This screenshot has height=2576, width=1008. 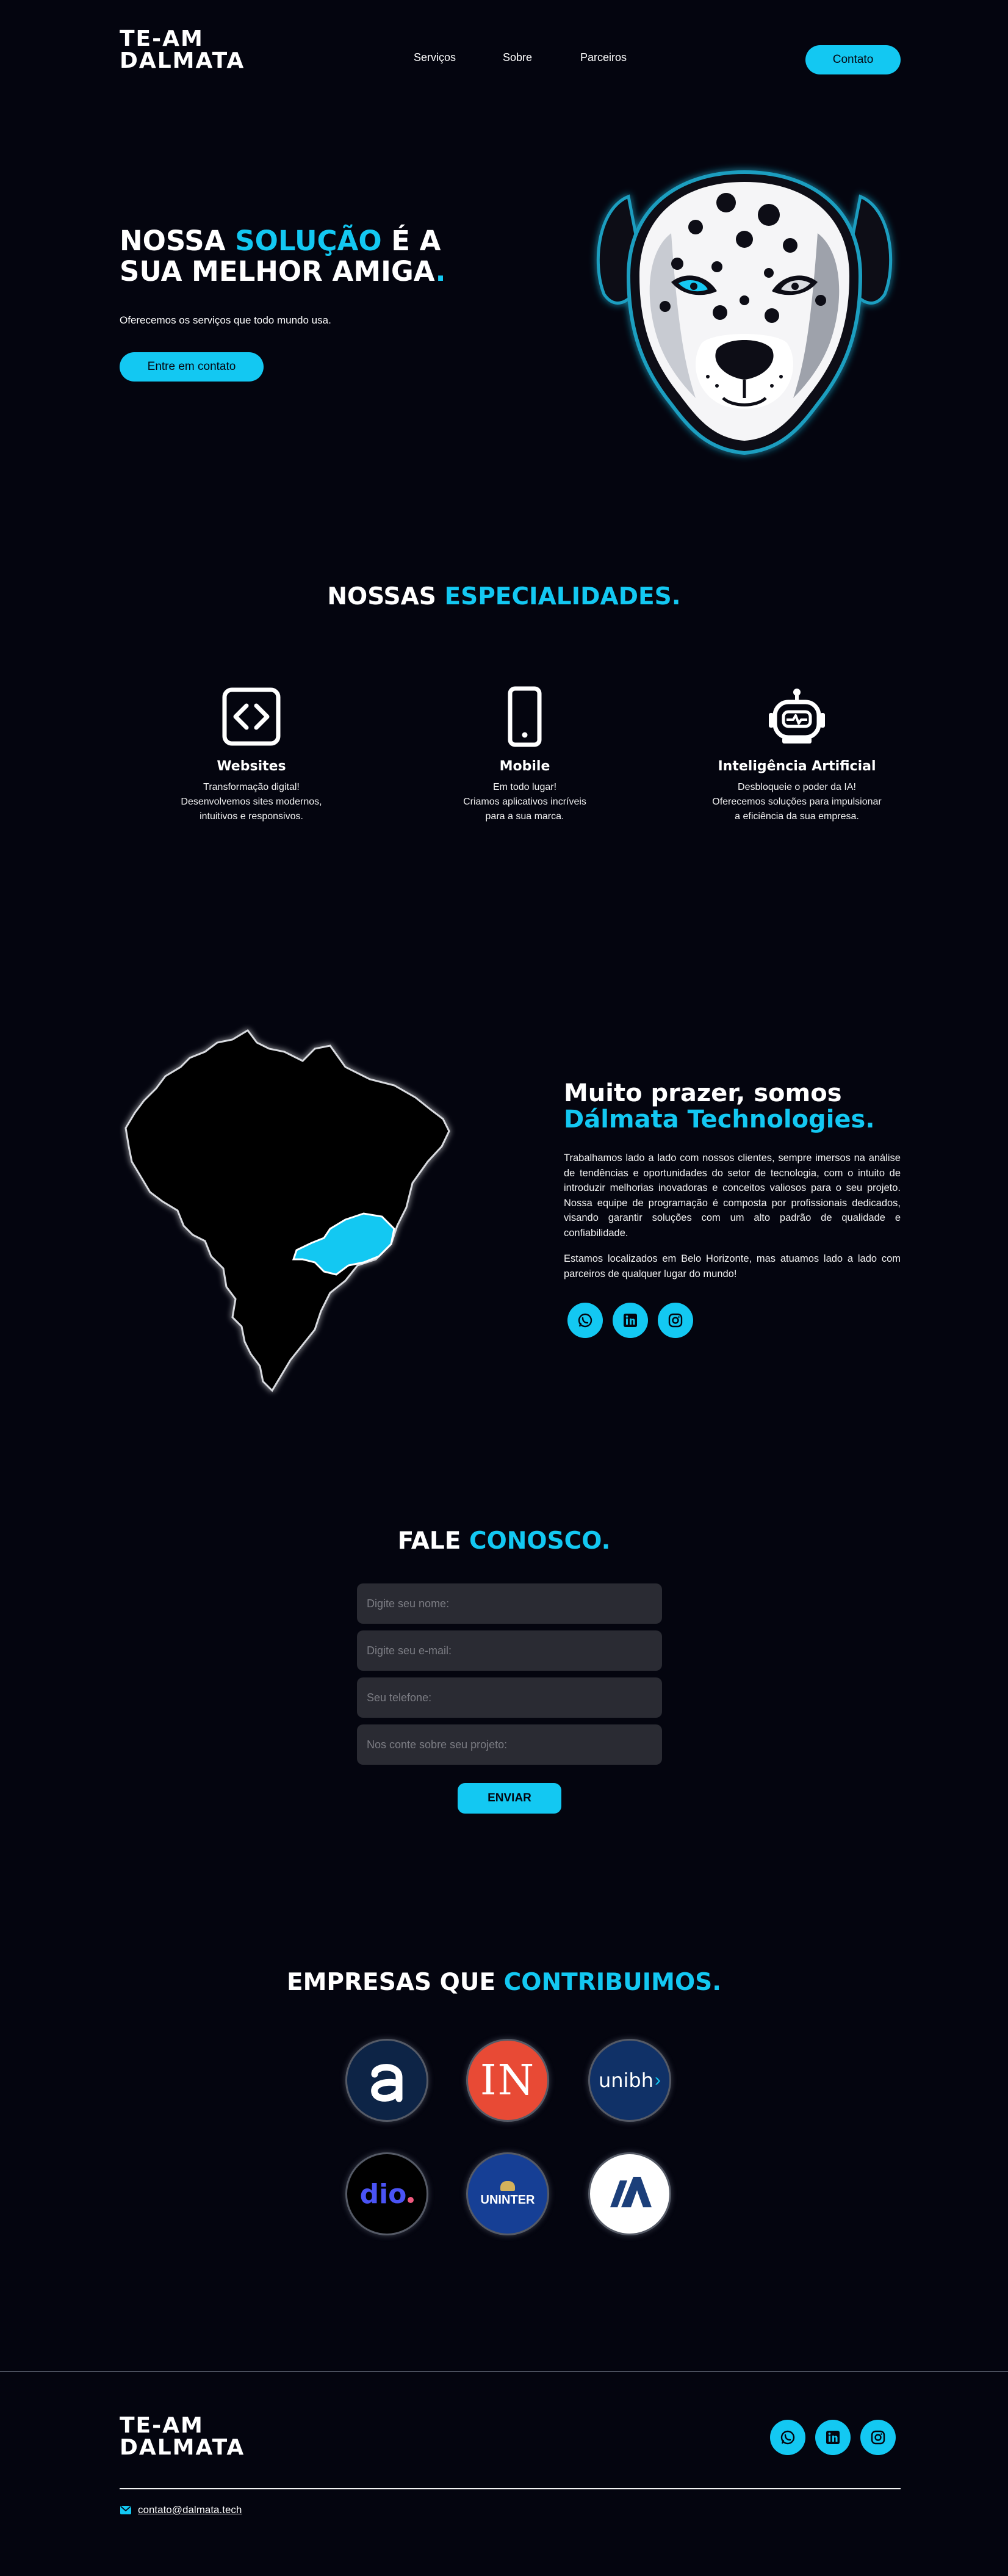 What do you see at coordinates (395, 1982) in the screenshot?
I see `partners-title-part1: EMPRESAS QUE` at bounding box center [395, 1982].